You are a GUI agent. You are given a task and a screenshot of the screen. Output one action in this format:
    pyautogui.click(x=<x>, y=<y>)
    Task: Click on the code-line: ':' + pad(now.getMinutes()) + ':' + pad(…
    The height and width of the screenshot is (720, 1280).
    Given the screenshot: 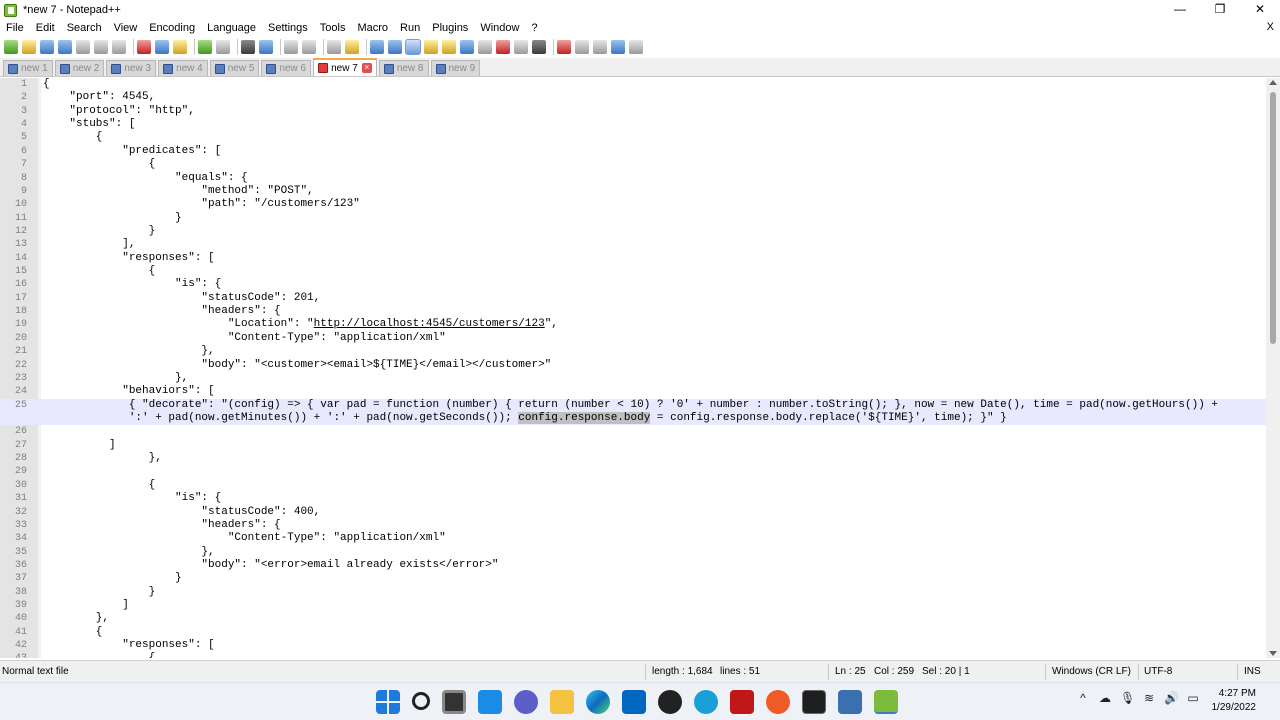 What is the action you would take?
    pyautogui.click(x=633, y=418)
    